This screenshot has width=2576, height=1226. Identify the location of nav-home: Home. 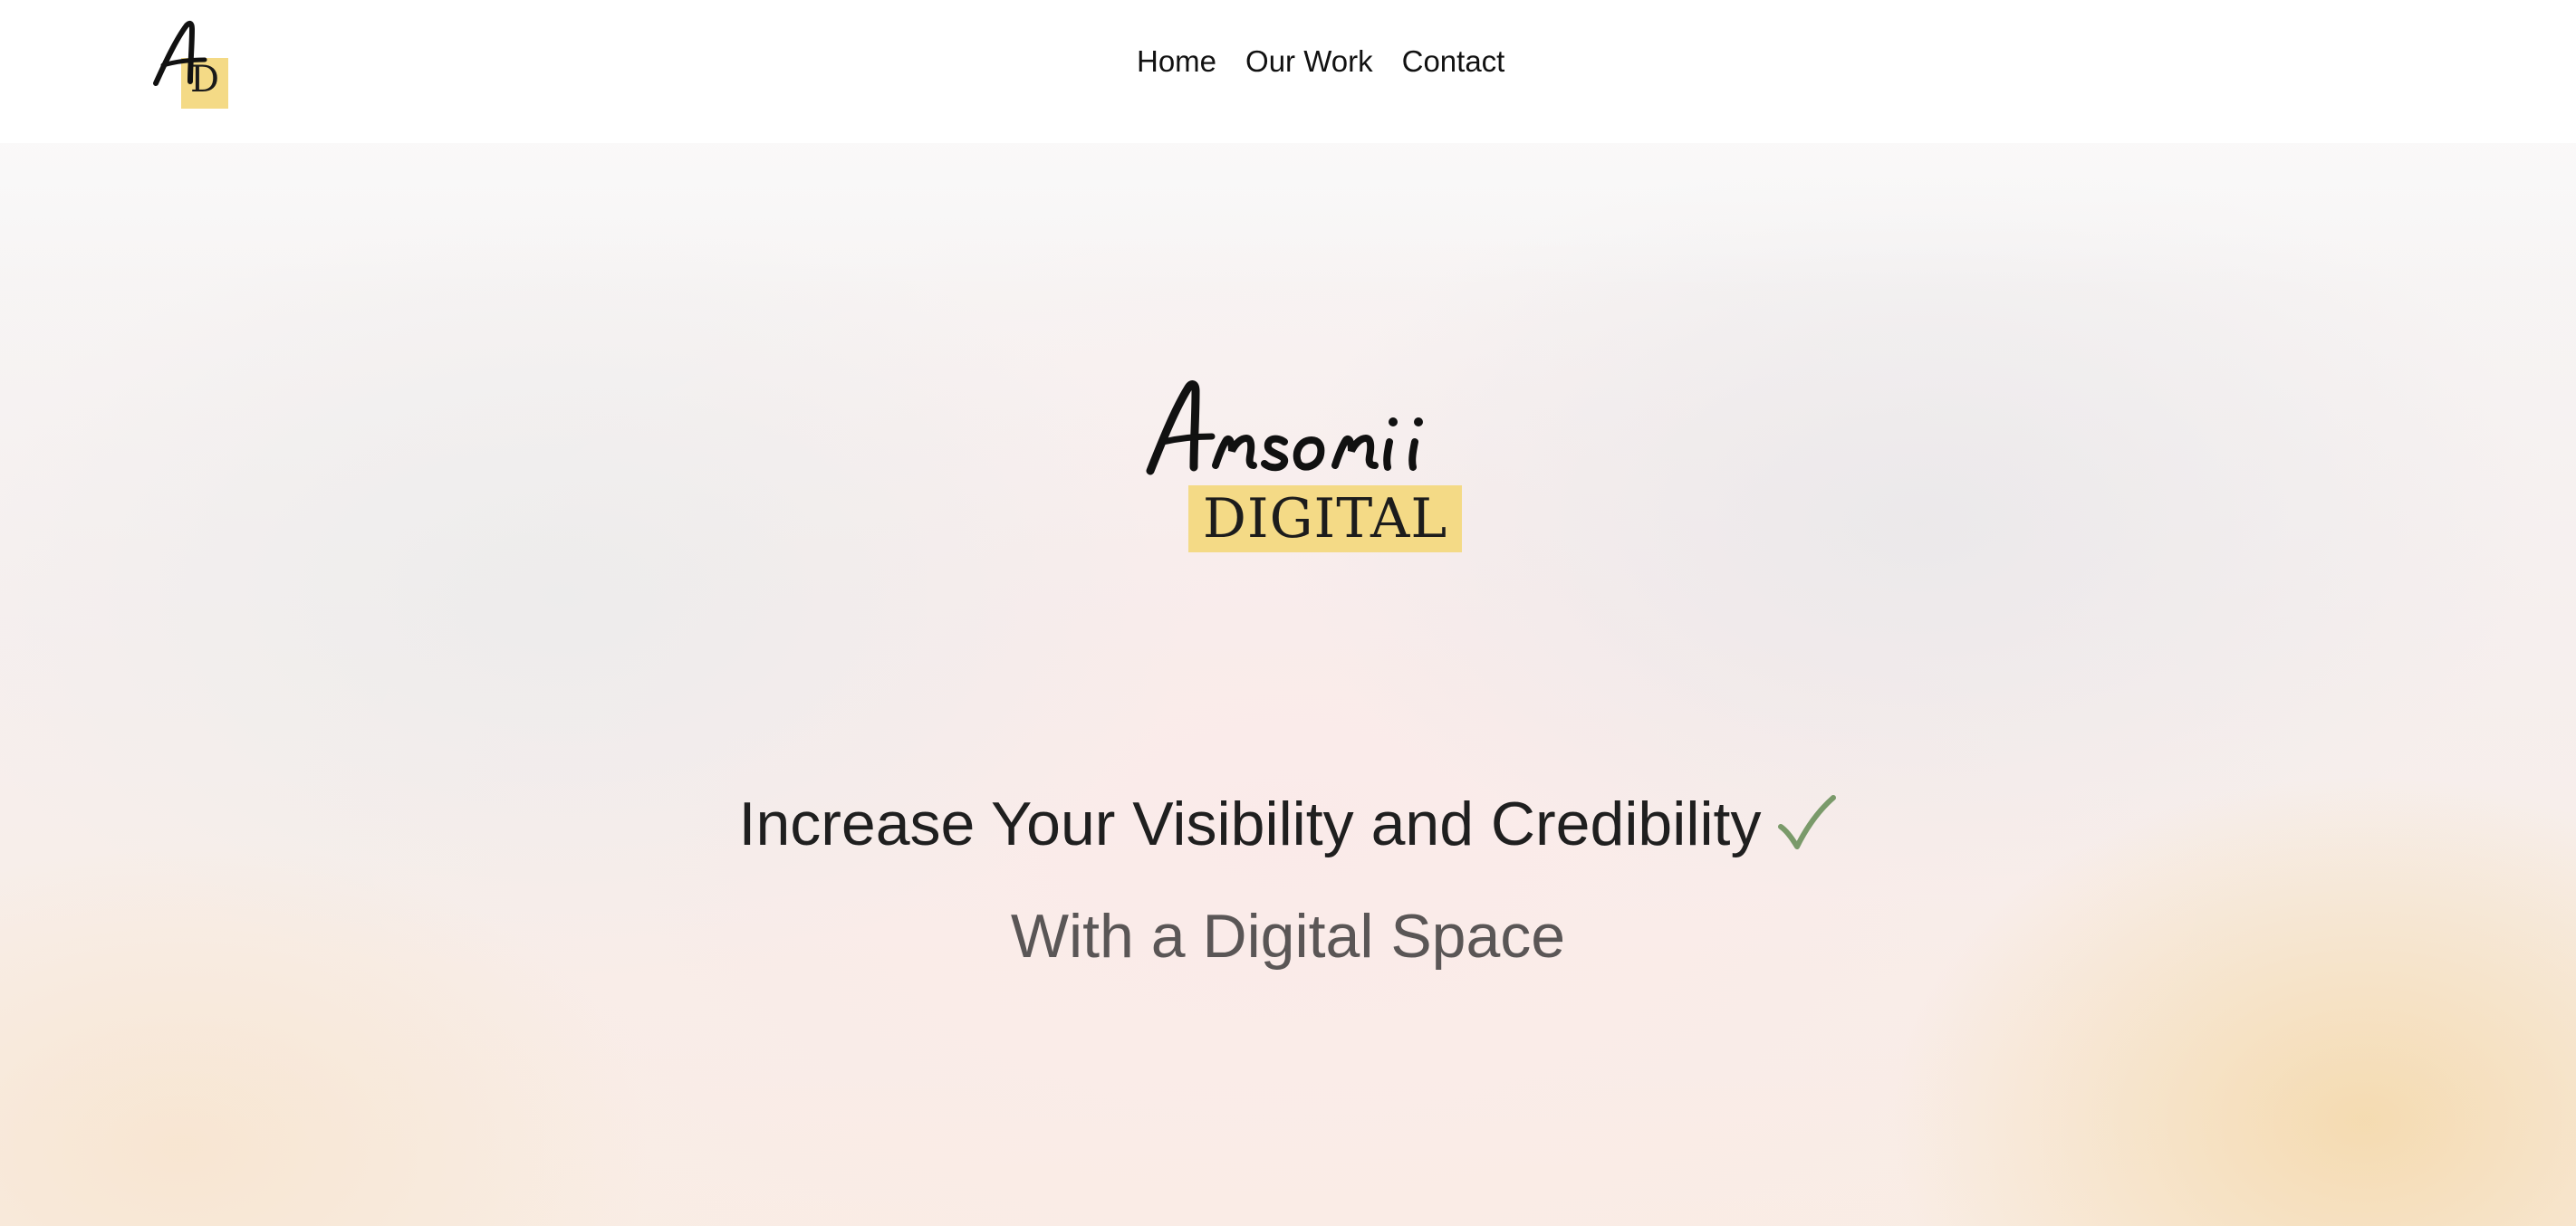
(1176, 61).